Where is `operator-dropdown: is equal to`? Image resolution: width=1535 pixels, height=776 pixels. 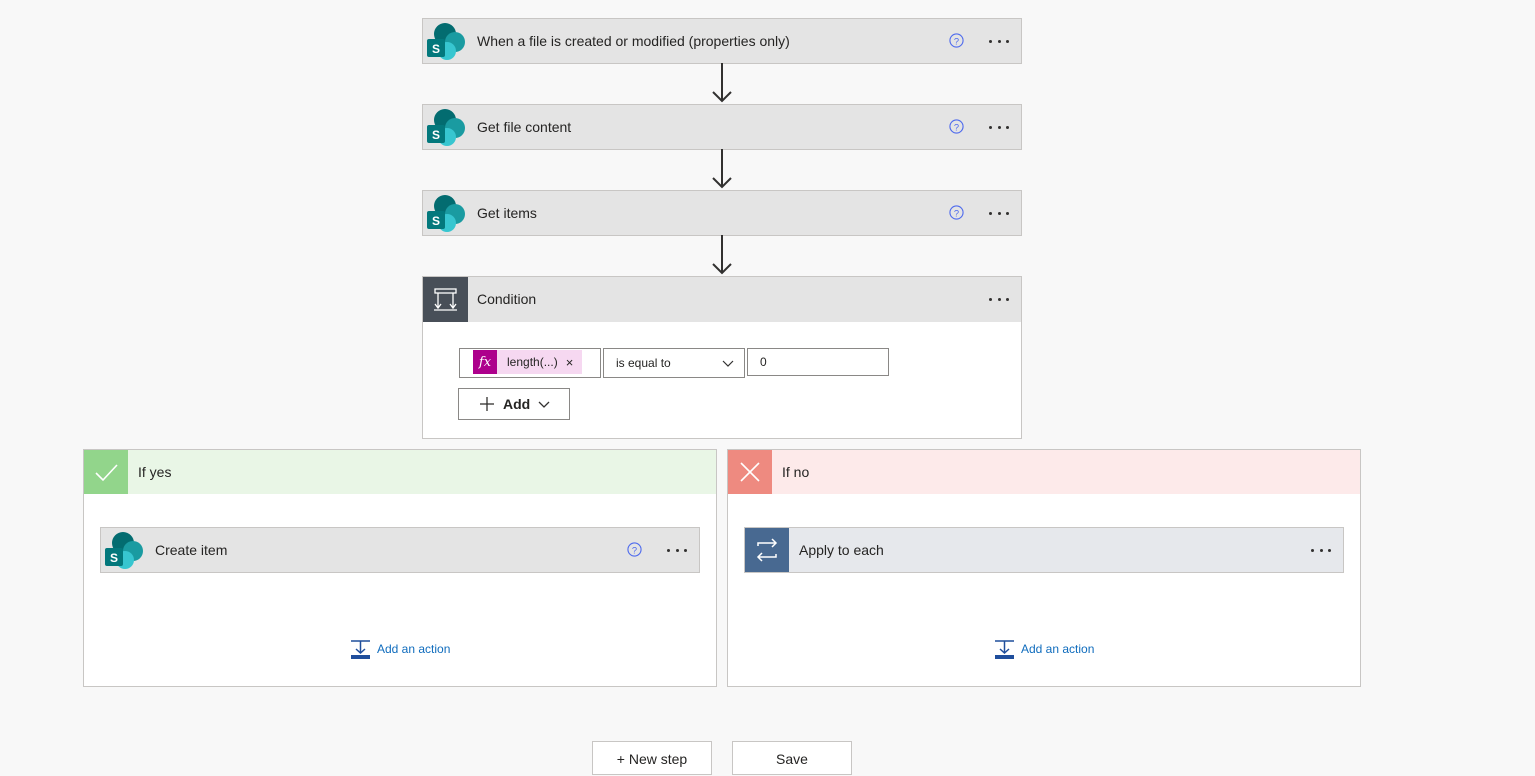 operator-dropdown: is equal to is located at coordinates (674, 363).